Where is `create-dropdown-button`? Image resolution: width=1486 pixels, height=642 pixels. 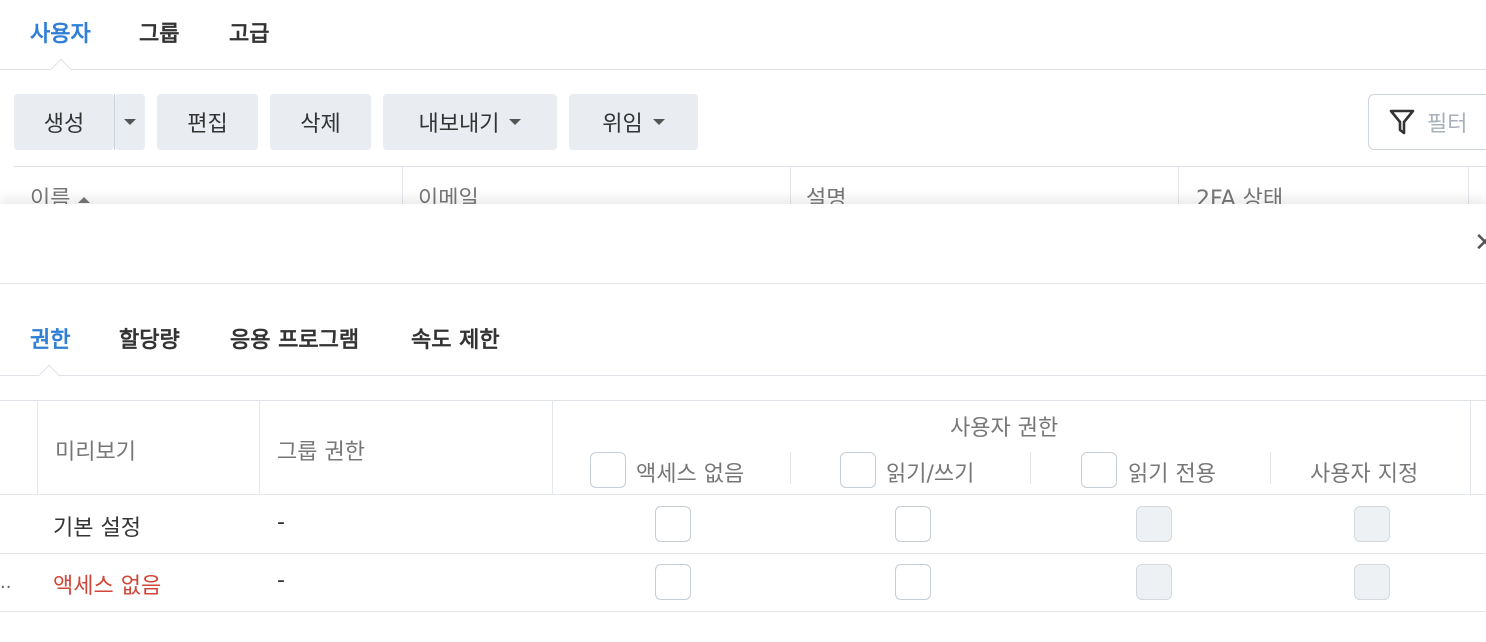
create-dropdown-button is located at coordinates (130, 122).